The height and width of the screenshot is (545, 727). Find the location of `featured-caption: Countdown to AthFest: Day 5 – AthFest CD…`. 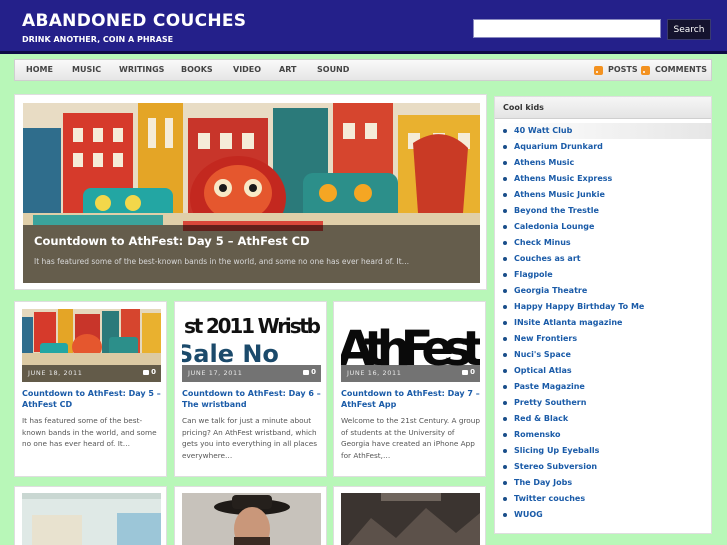

featured-caption: Countdown to AthFest: Day 5 – AthFest CD… is located at coordinates (251, 254).